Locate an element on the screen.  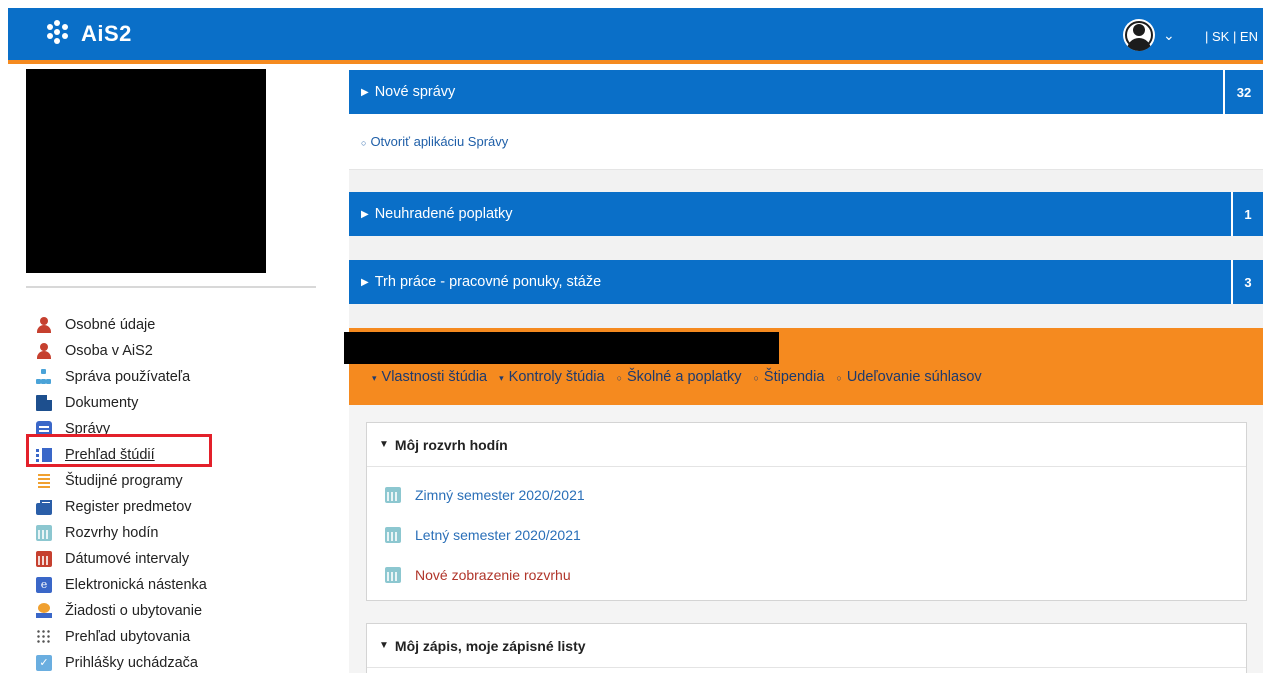
app-logo: AiS2 is located at coordinates (88, 34).